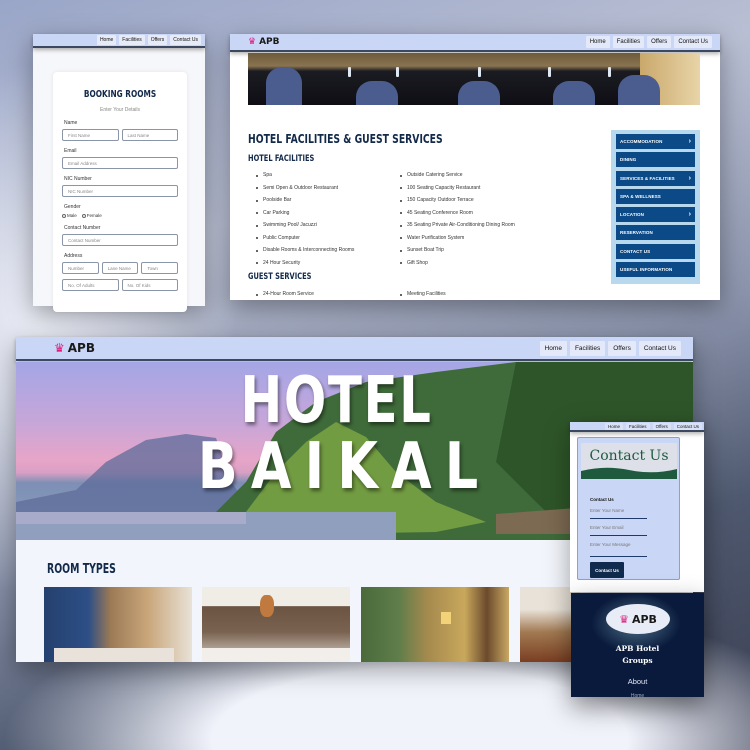 The height and width of the screenshot is (750, 750). What do you see at coordinates (629, 473) in the screenshot?
I see `wave-decoration-icon` at bounding box center [629, 473].